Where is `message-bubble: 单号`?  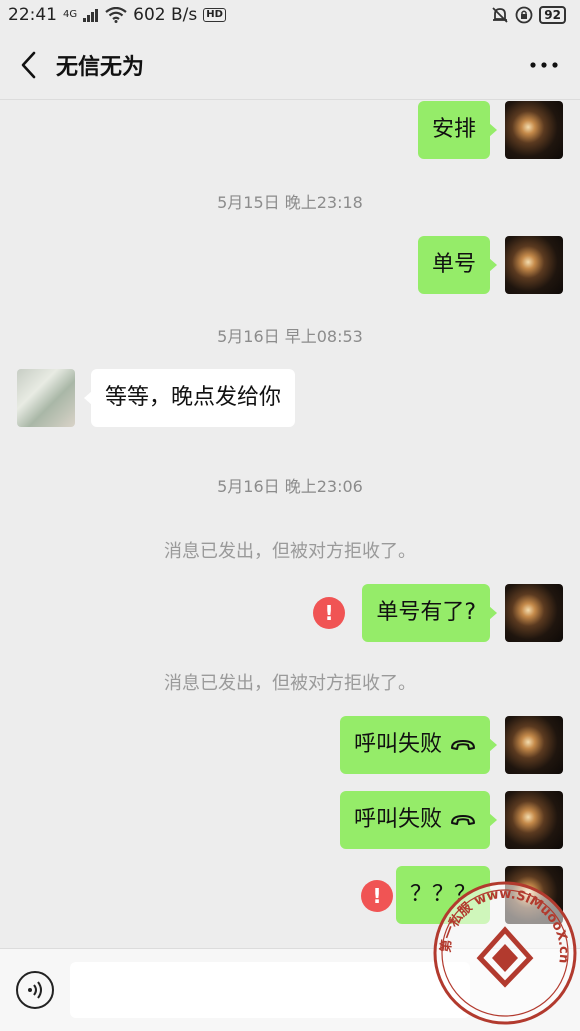
message-bubble: 单号 is located at coordinates (457, 265).